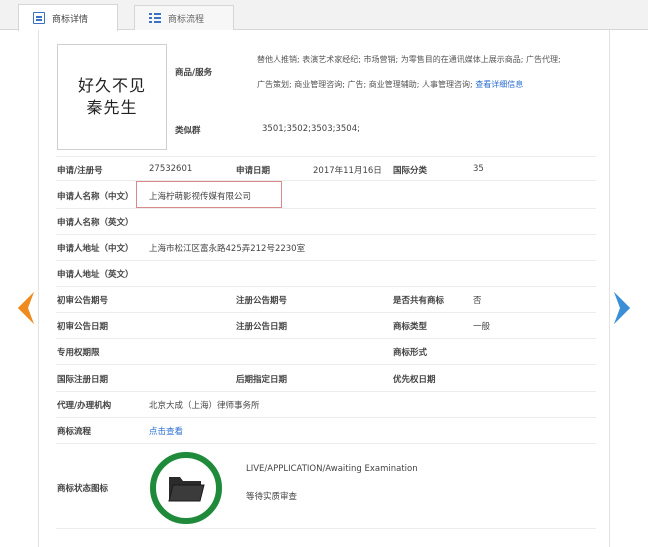  What do you see at coordinates (262, 380) in the screenshot?
I see `subsequent-designation-date-label: 后期指定日期` at bounding box center [262, 380].